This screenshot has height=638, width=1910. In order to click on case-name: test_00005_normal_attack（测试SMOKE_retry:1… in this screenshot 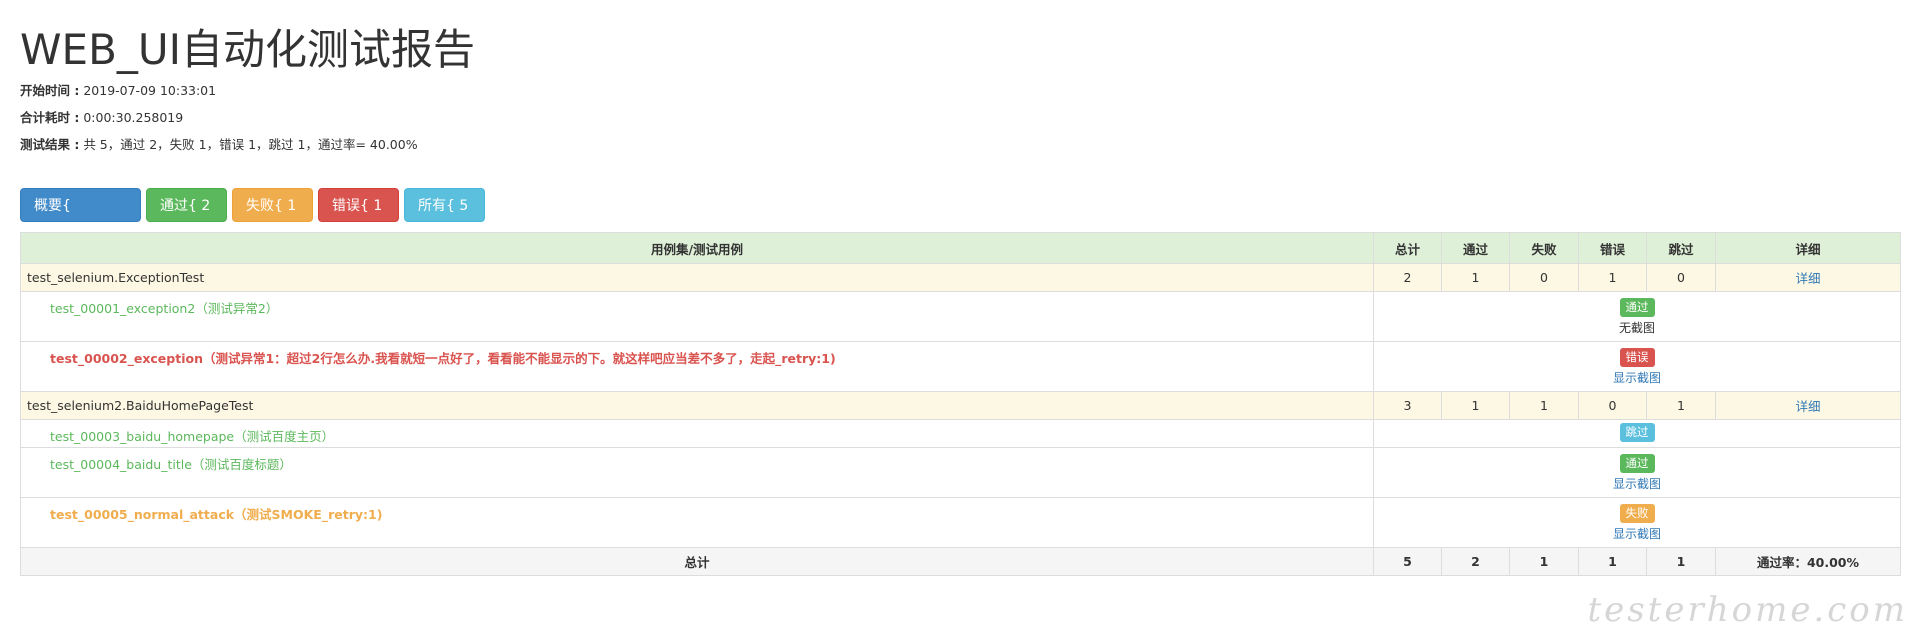, I will do `click(697, 522)`.